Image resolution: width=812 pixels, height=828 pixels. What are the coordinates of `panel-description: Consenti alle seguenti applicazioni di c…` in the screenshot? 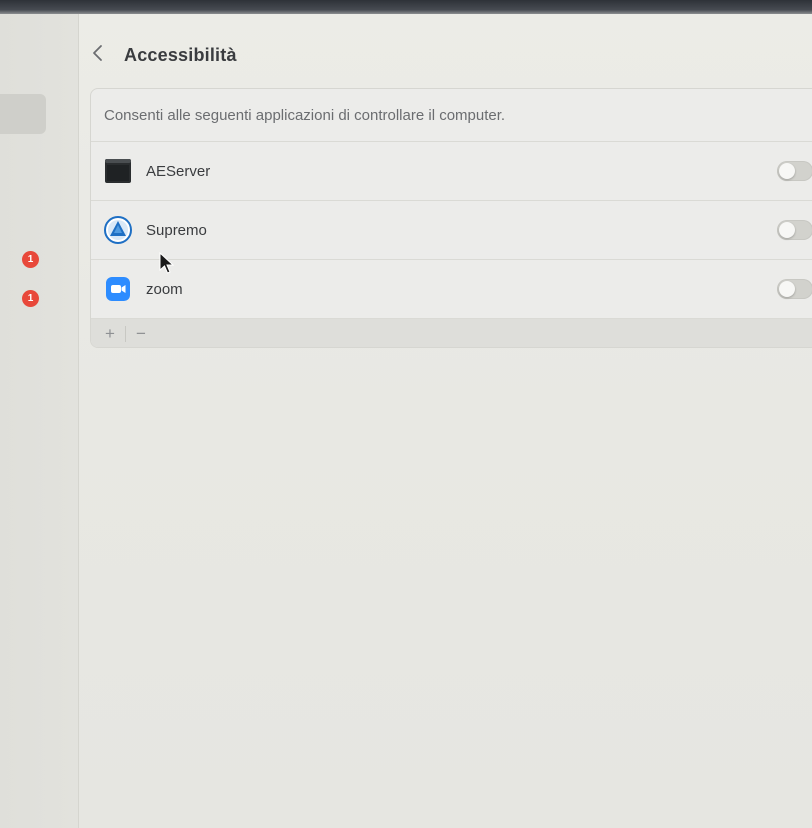 It's located at (451, 115).